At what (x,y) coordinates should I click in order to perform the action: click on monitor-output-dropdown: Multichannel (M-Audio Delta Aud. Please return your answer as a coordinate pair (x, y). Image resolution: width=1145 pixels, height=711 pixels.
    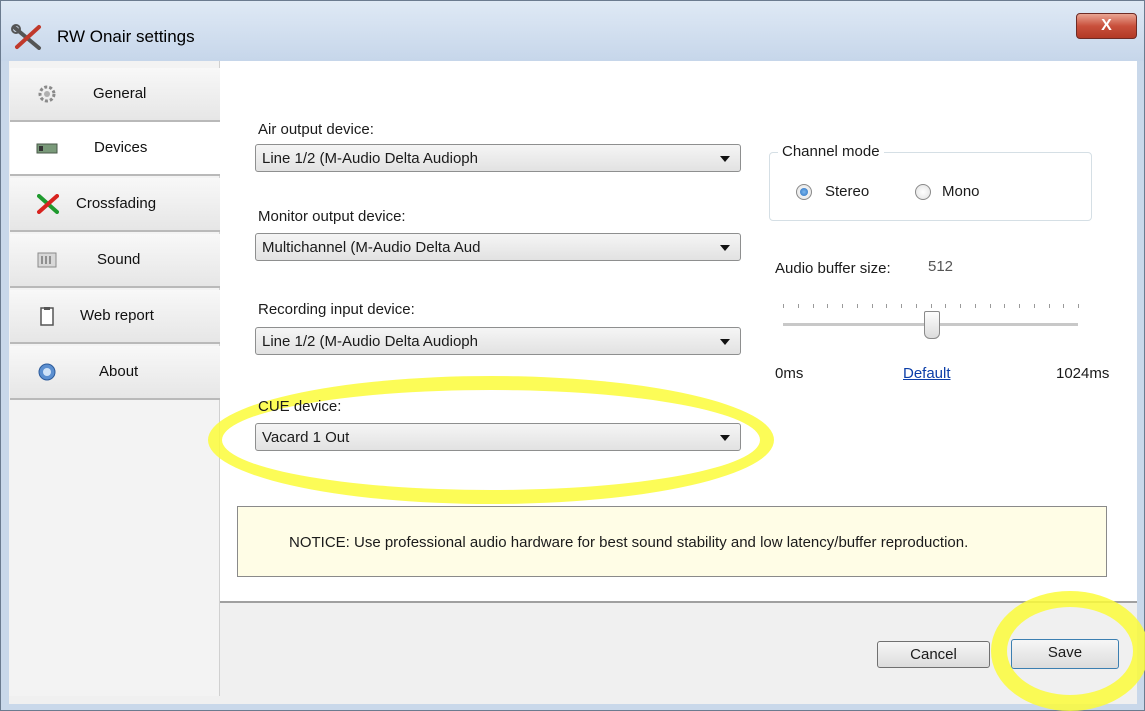
    Looking at the image, I should click on (498, 247).